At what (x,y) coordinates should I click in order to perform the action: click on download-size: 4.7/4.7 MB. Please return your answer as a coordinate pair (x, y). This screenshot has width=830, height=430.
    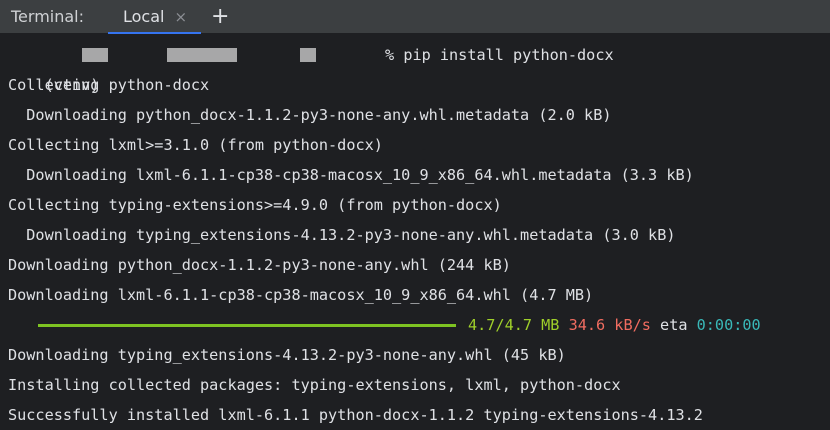
    Looking at the image, I should click on (514, 325).